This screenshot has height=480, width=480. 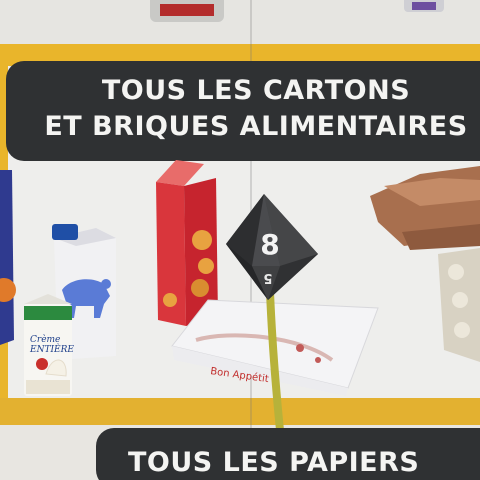 What do you see at coordinates (269, 244) in the screenshot?
I see `die-top-face-number: 8` at bounding box center [269, 244].